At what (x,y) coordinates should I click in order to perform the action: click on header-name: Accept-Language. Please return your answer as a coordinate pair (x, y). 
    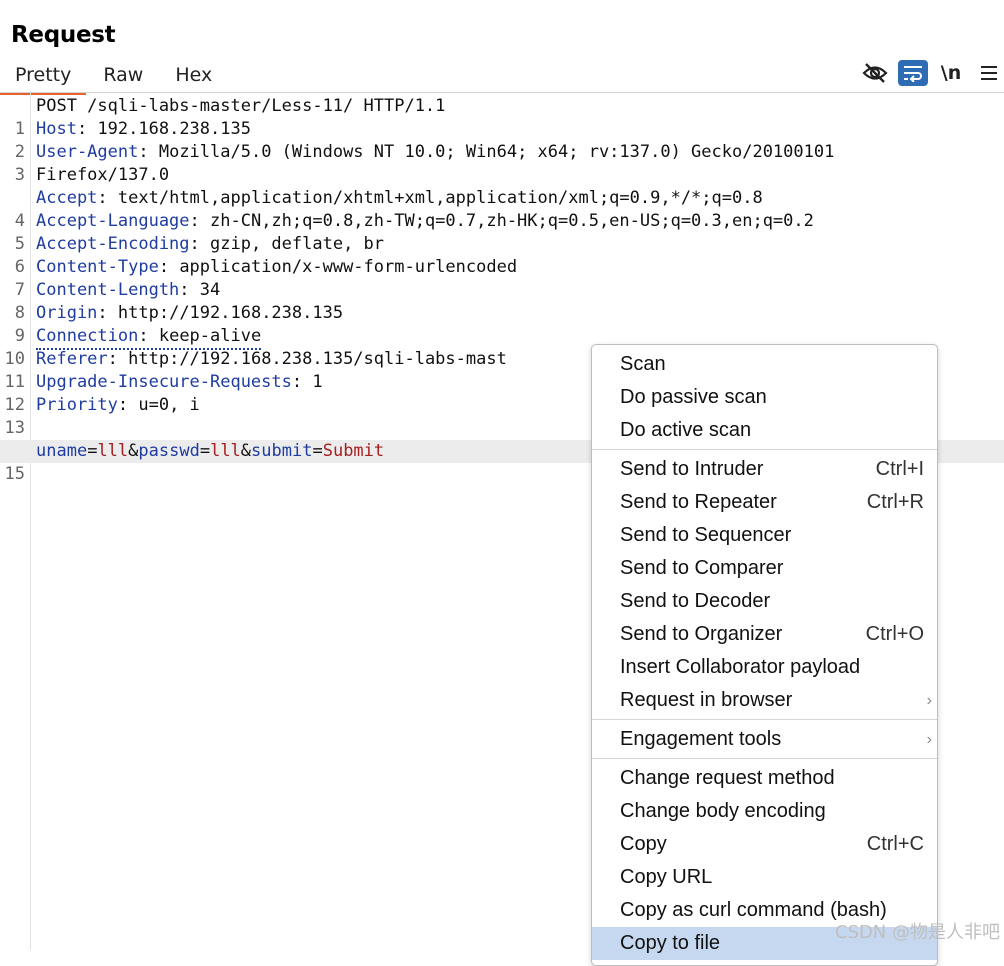
    Looking at the image, I should click on (113, 221).